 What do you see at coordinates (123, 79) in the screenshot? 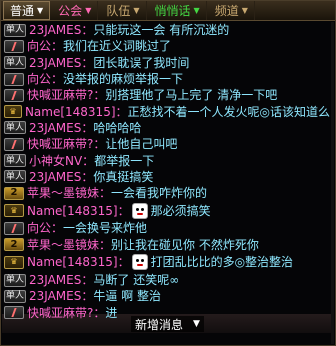
I see `message-text: 没举报的麻烦举报一下` at bounding box center [123, 79].